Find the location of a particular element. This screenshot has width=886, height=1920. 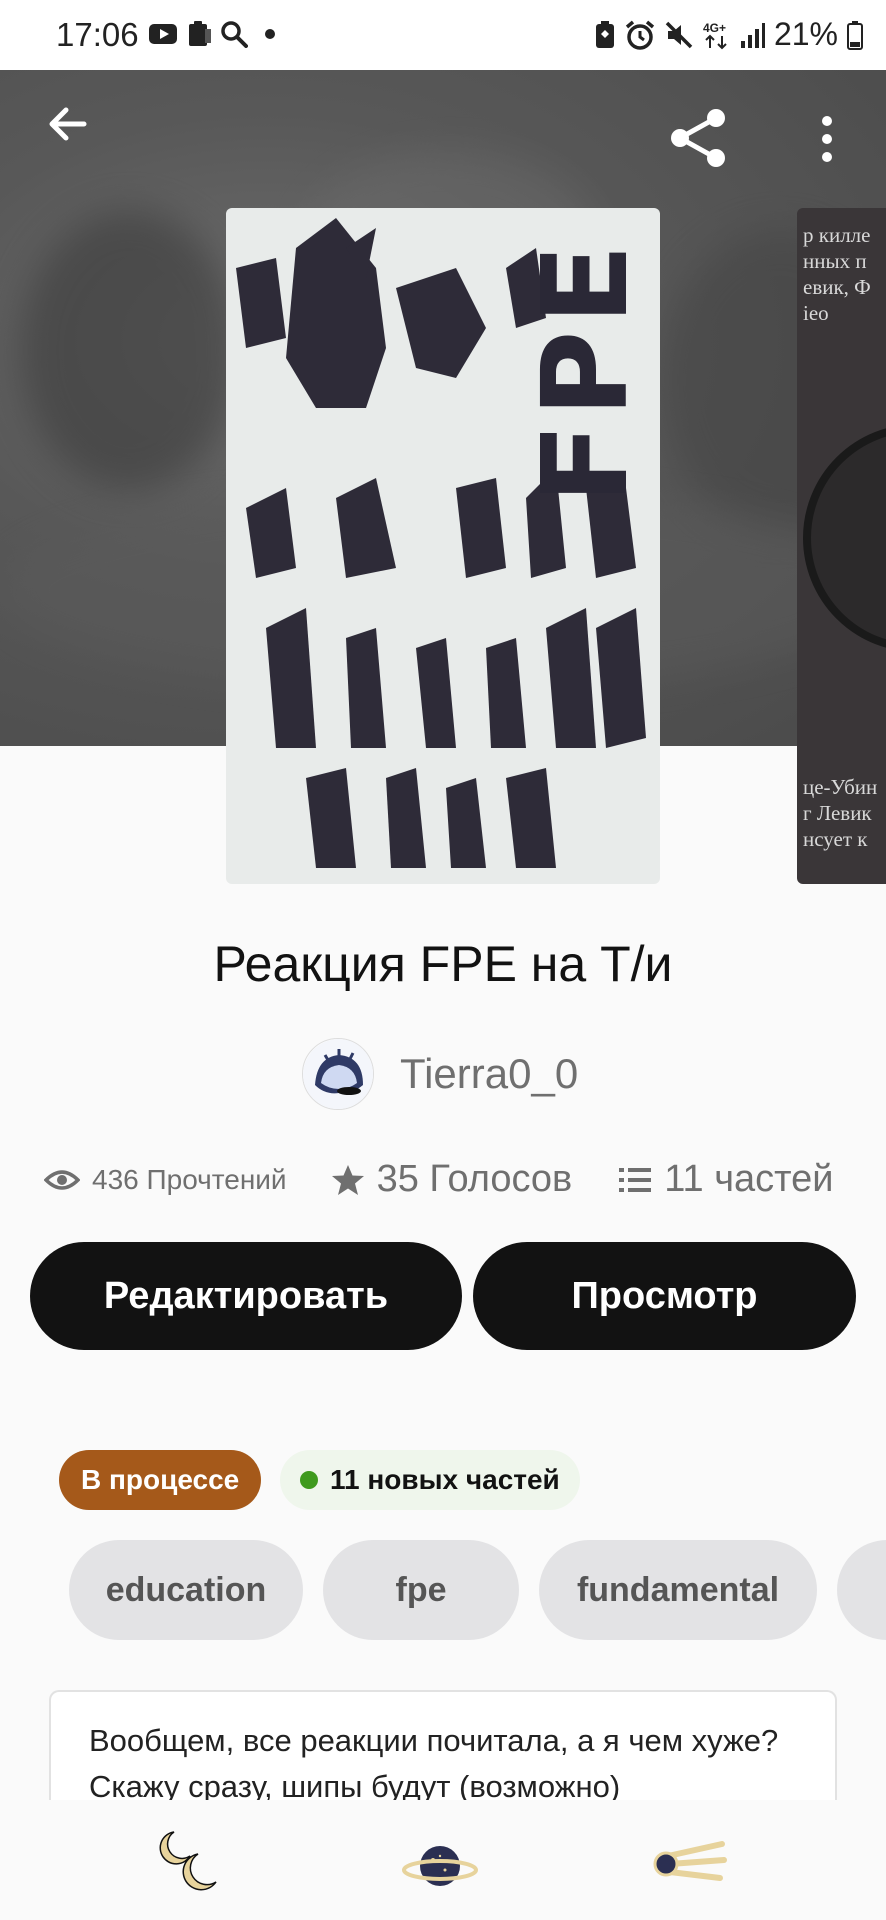

avatar-image is located at coordinates (338, 1074).